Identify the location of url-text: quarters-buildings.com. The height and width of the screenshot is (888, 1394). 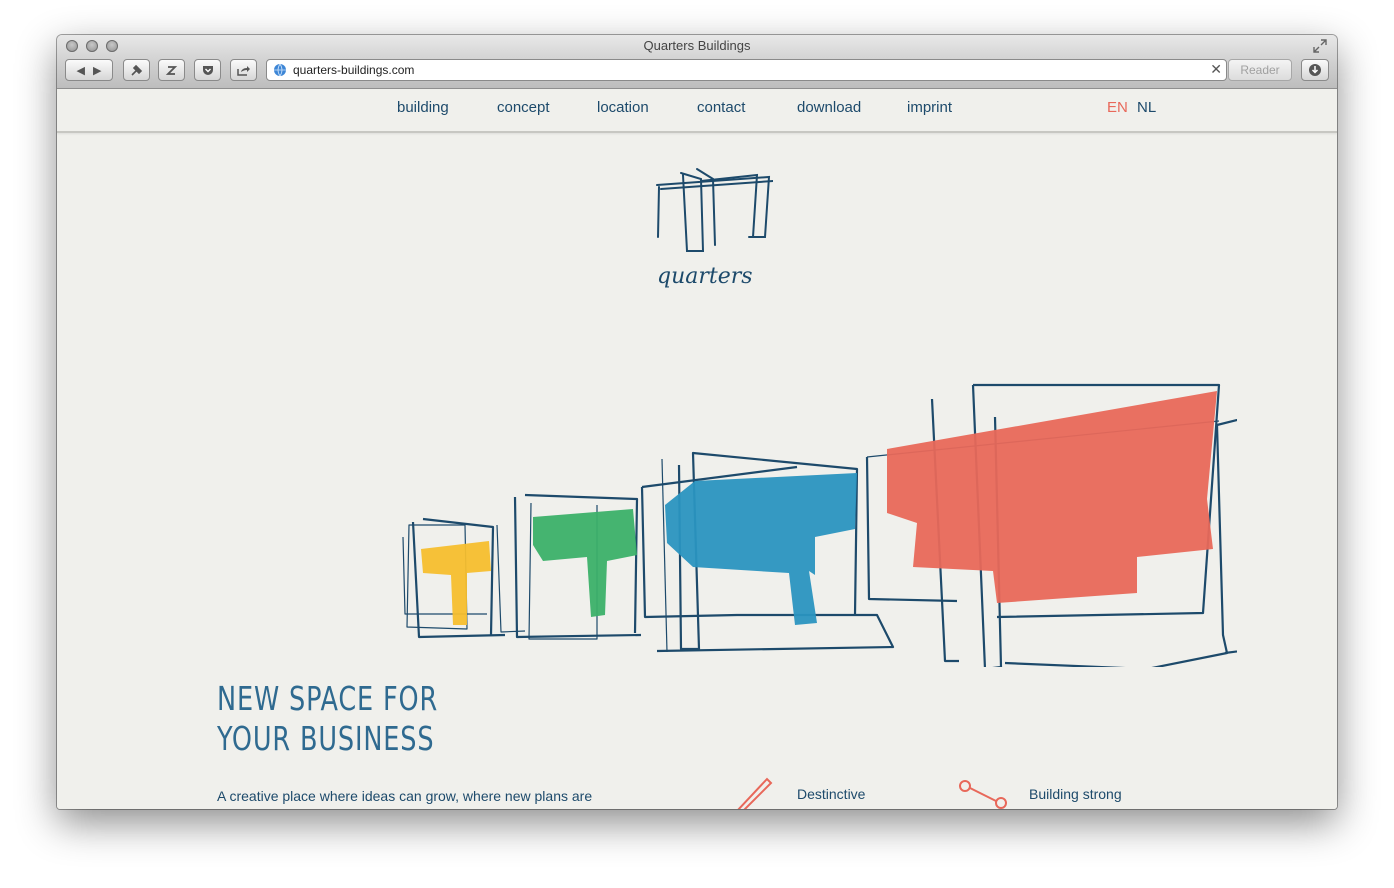
(354, 70).